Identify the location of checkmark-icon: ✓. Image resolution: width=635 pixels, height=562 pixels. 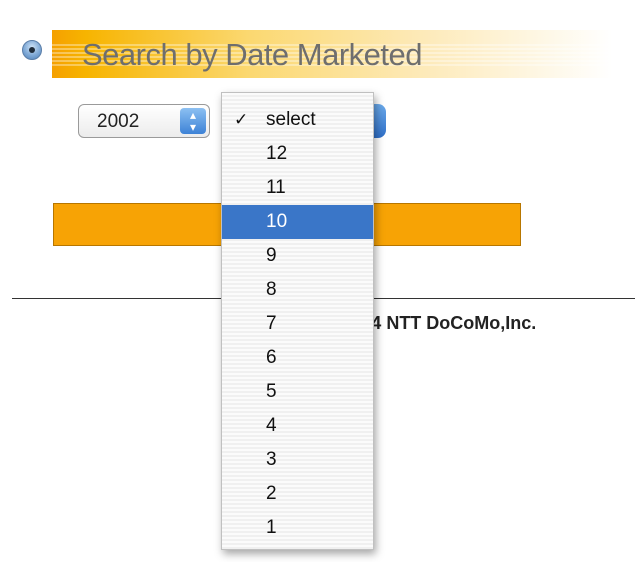
(241, 119).